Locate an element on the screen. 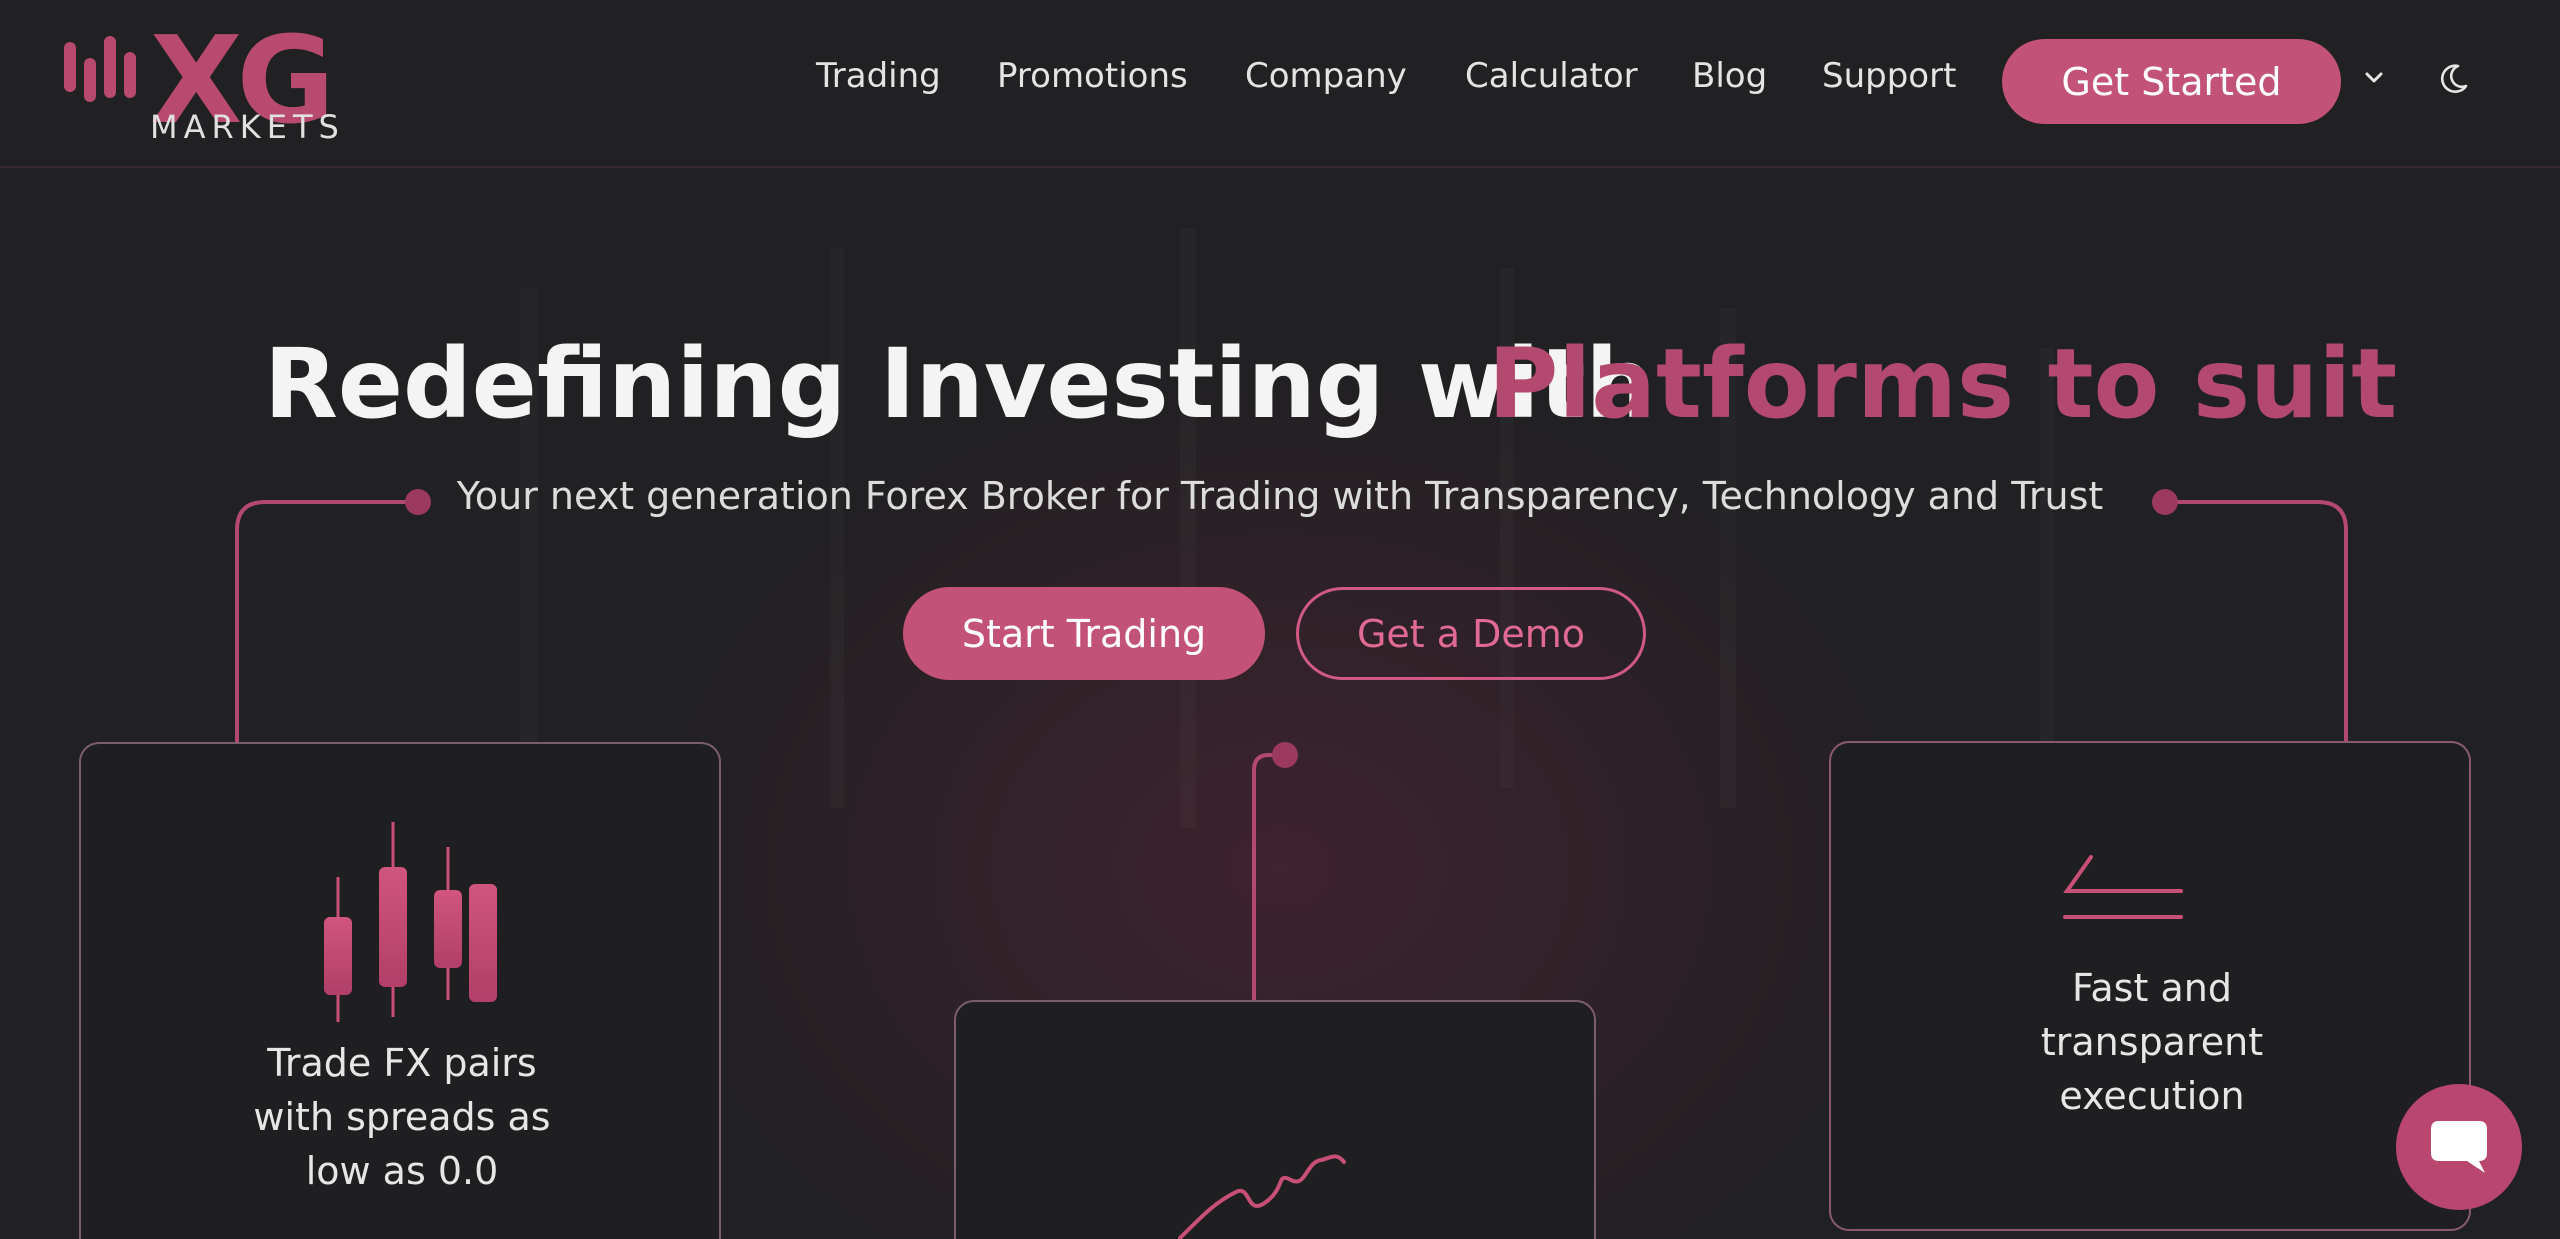 This screenshot has width=2560, height=1239. line-chart-icon is located at coordinates (1262, 1196).